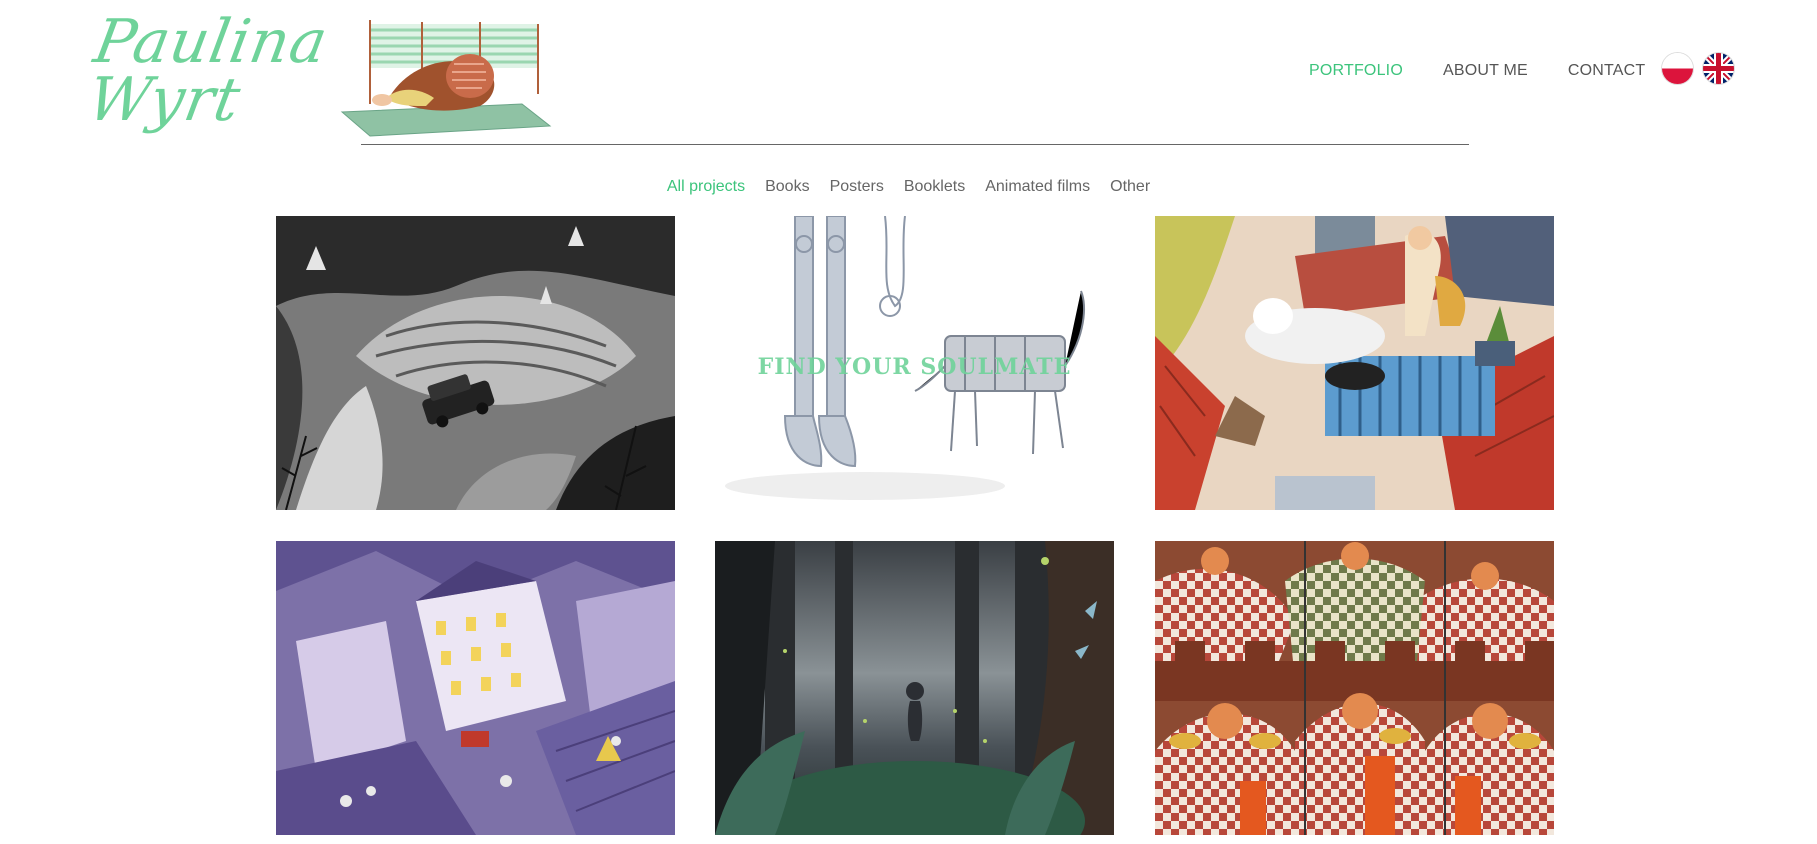  Describe the element at coordinates (914, 367) in the screenshot. I see `project-overlay-title: FIND YOUR SOULMATE` at that location.